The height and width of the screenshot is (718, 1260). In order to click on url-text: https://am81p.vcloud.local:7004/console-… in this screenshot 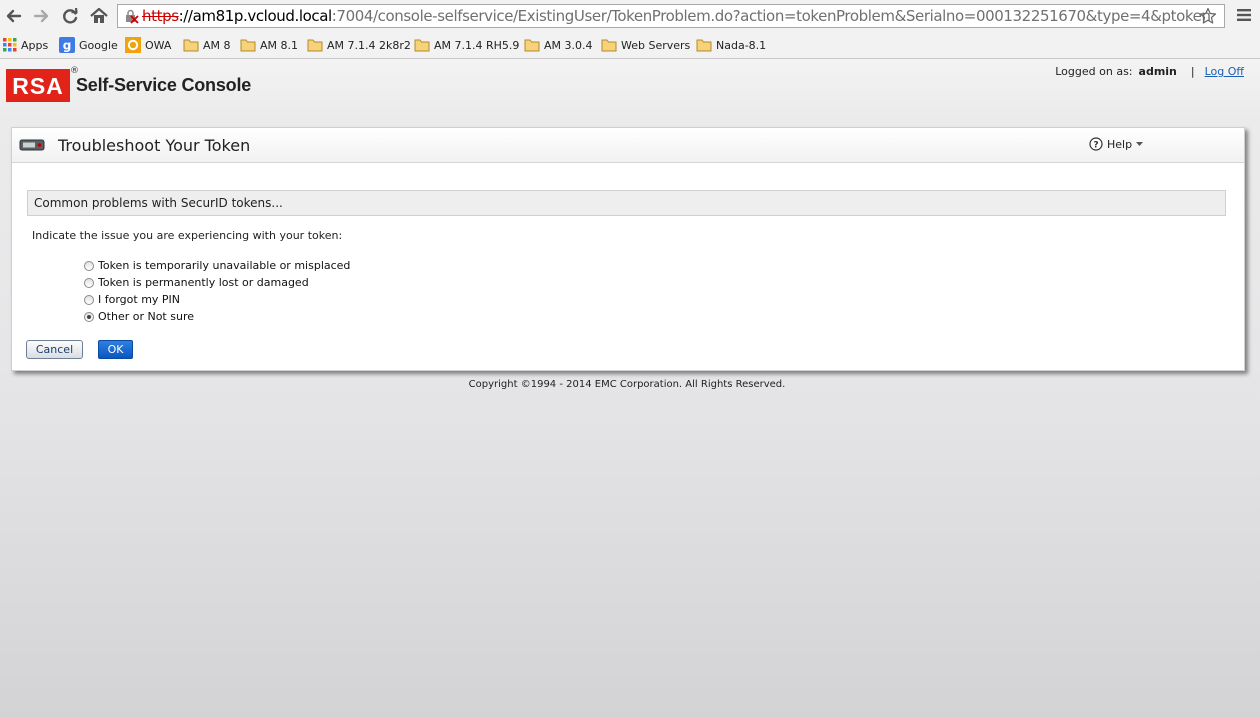, I will do `click(676, 16)`.